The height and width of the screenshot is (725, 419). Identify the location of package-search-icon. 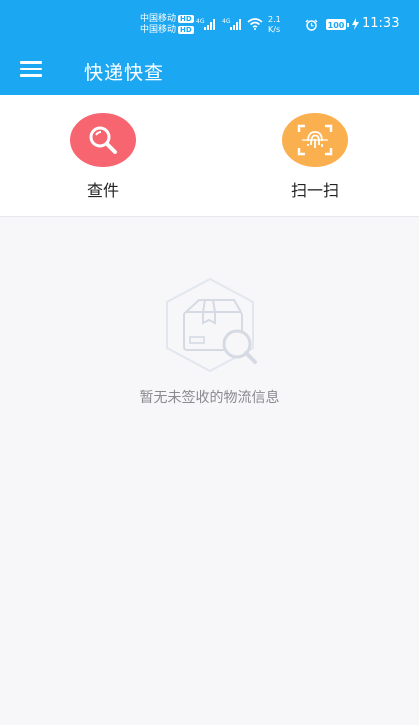
(211, 325).